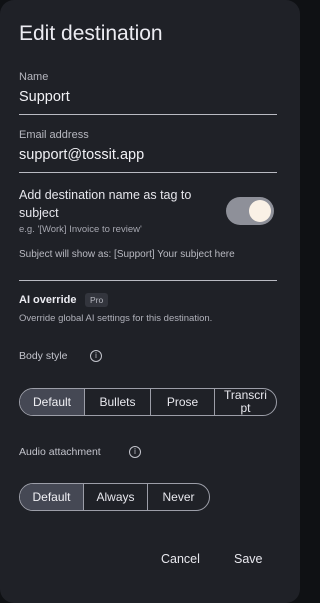 This screenshot has width=320, height=603. I want to click on audio-attachment-info-icon: i, so click(135, 452).